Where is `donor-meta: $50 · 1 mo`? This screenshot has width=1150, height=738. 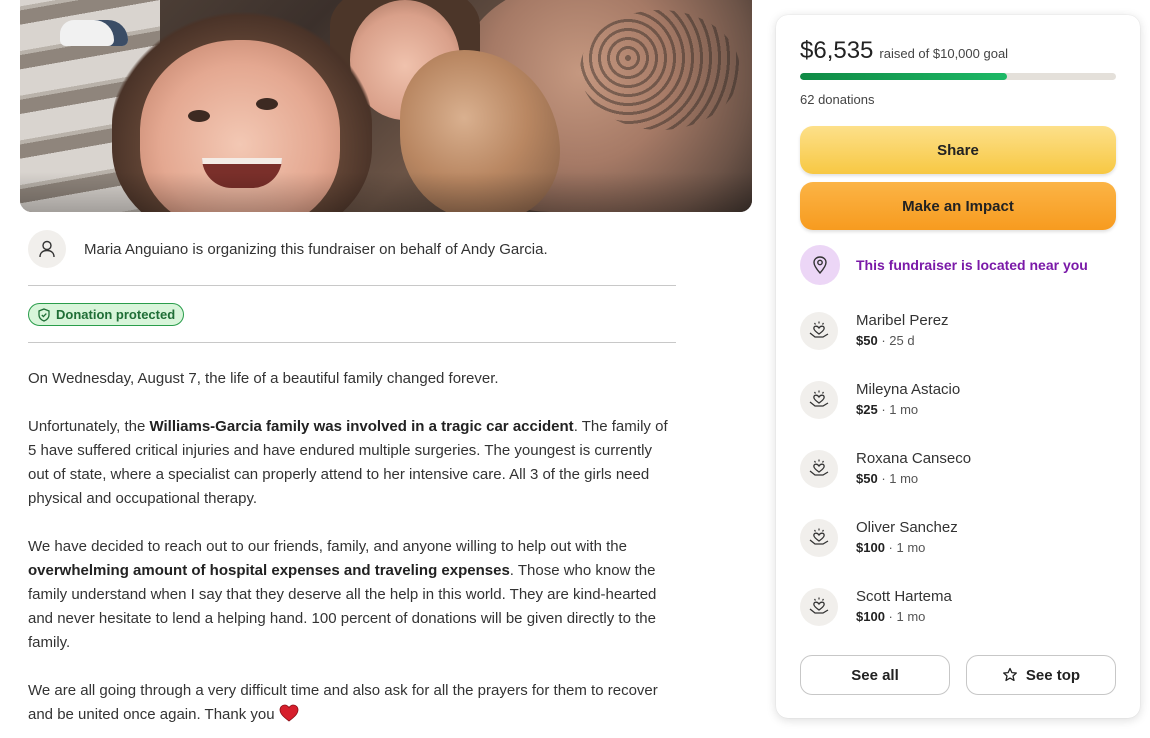 donor-meta: $50 · 1 mo is located at coordinates (887, 478).